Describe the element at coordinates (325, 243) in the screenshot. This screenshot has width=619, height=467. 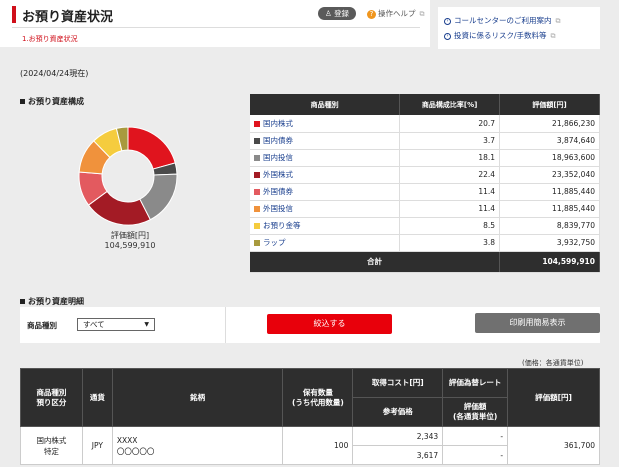
I see `cell-category: ラップ` at that location.